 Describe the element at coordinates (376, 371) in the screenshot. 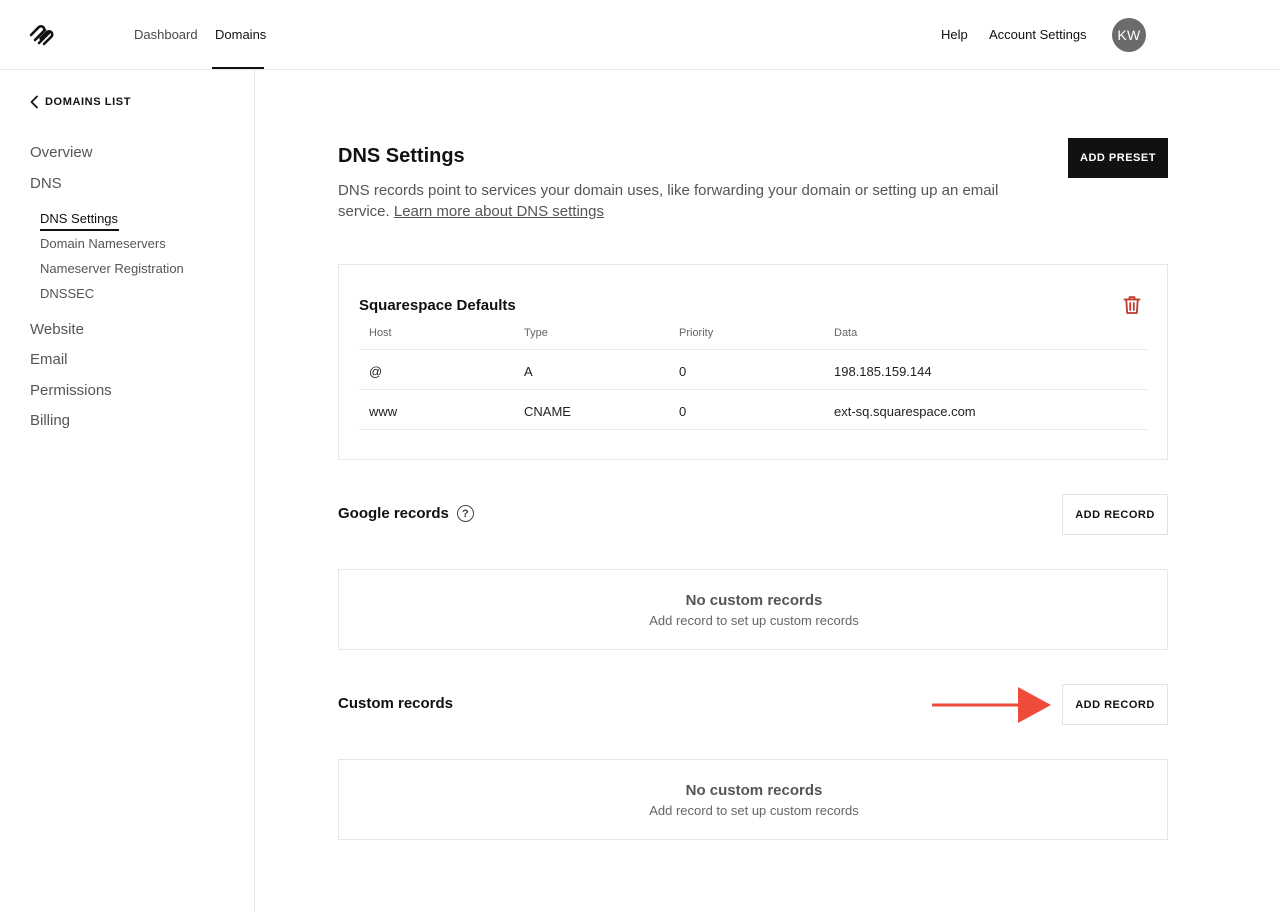

I see `cell-host: @` at that location.